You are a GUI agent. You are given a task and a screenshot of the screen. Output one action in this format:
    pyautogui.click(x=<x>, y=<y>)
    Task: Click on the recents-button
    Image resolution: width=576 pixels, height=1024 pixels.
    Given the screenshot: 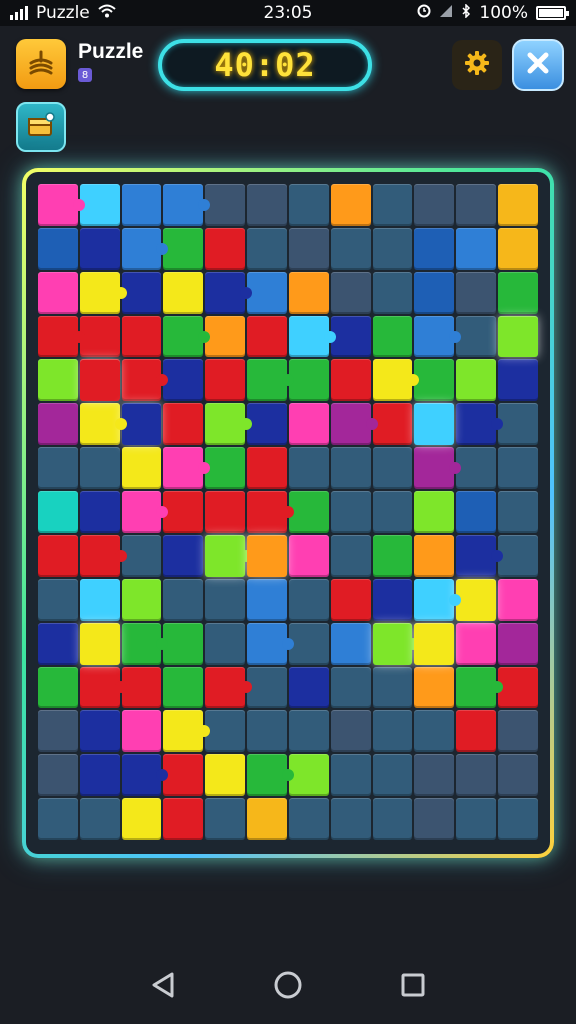 What is the action you would take?
    pyautogui.click(x=413, y=987)
    